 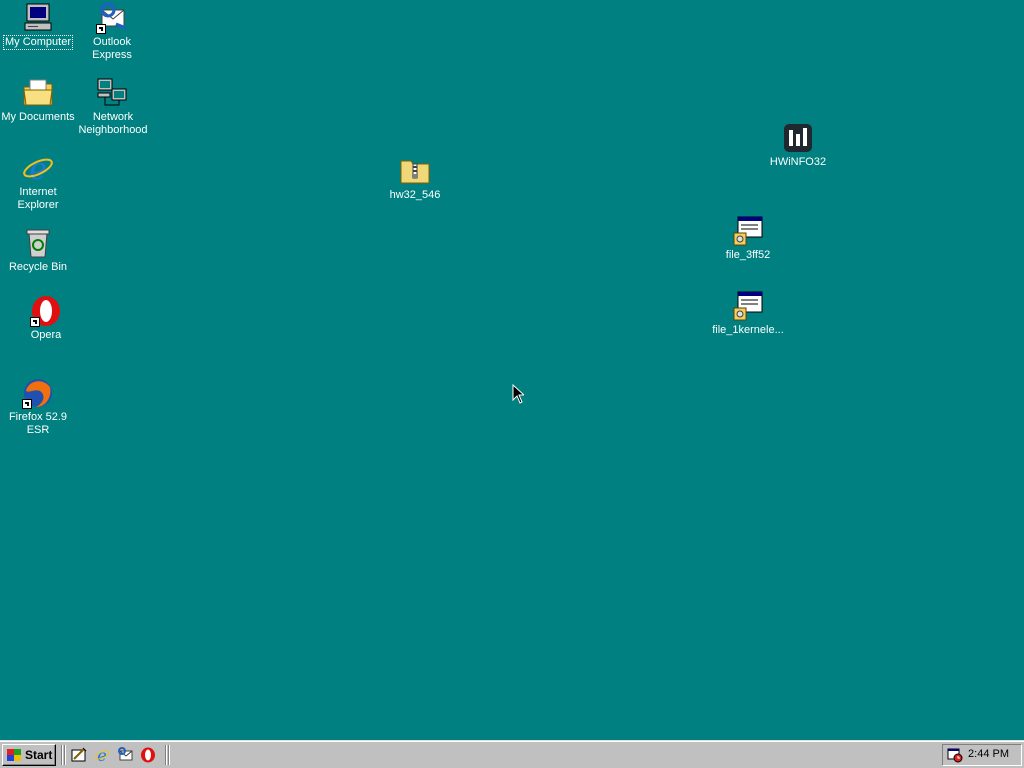 What do you see at coordinates (519, 393) in the screenshot?
I see `mouse-cursor-icon` at bounding box center [519, 393].